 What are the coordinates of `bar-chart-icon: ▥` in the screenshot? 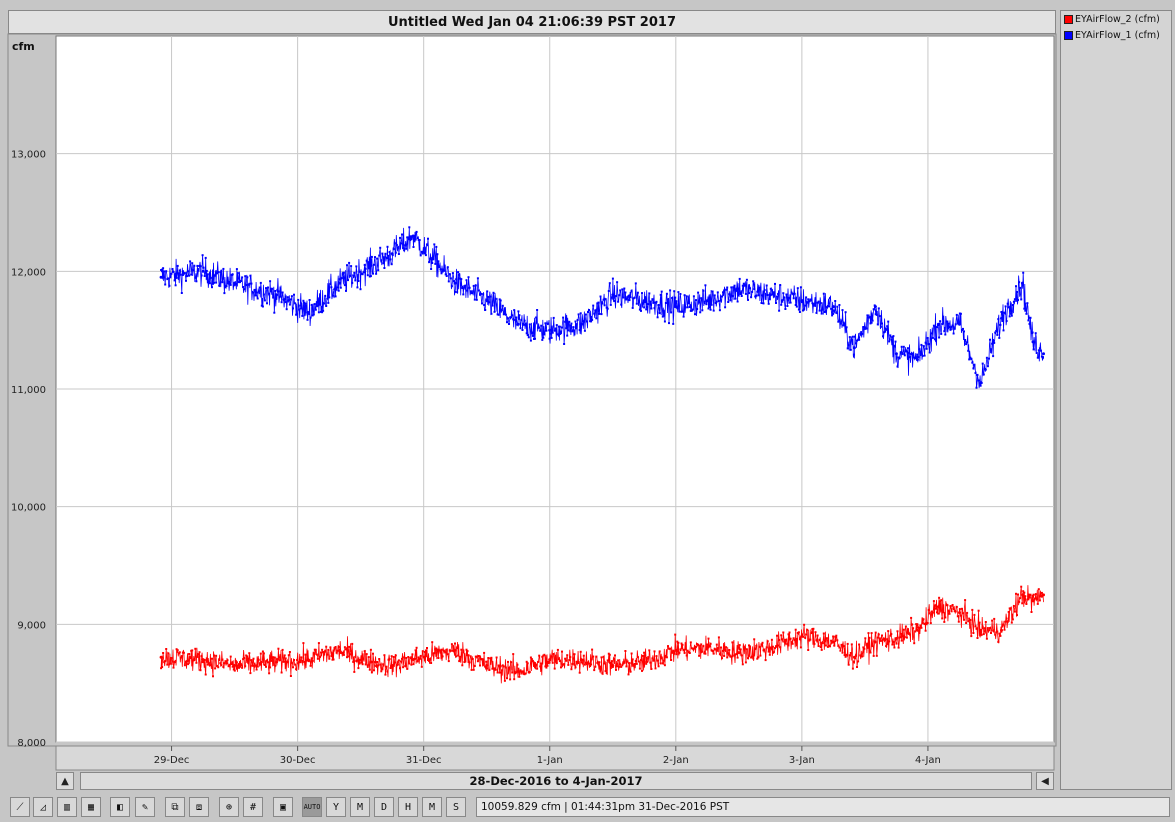 It's located at (67, 807).